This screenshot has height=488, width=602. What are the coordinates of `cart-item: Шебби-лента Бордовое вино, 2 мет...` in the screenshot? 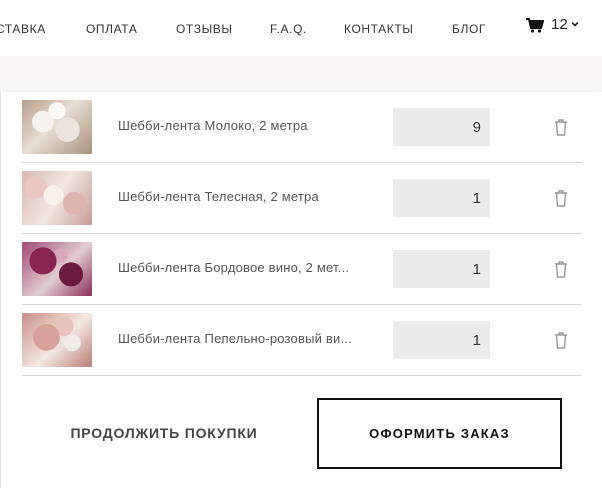 It's located at (302, 269).